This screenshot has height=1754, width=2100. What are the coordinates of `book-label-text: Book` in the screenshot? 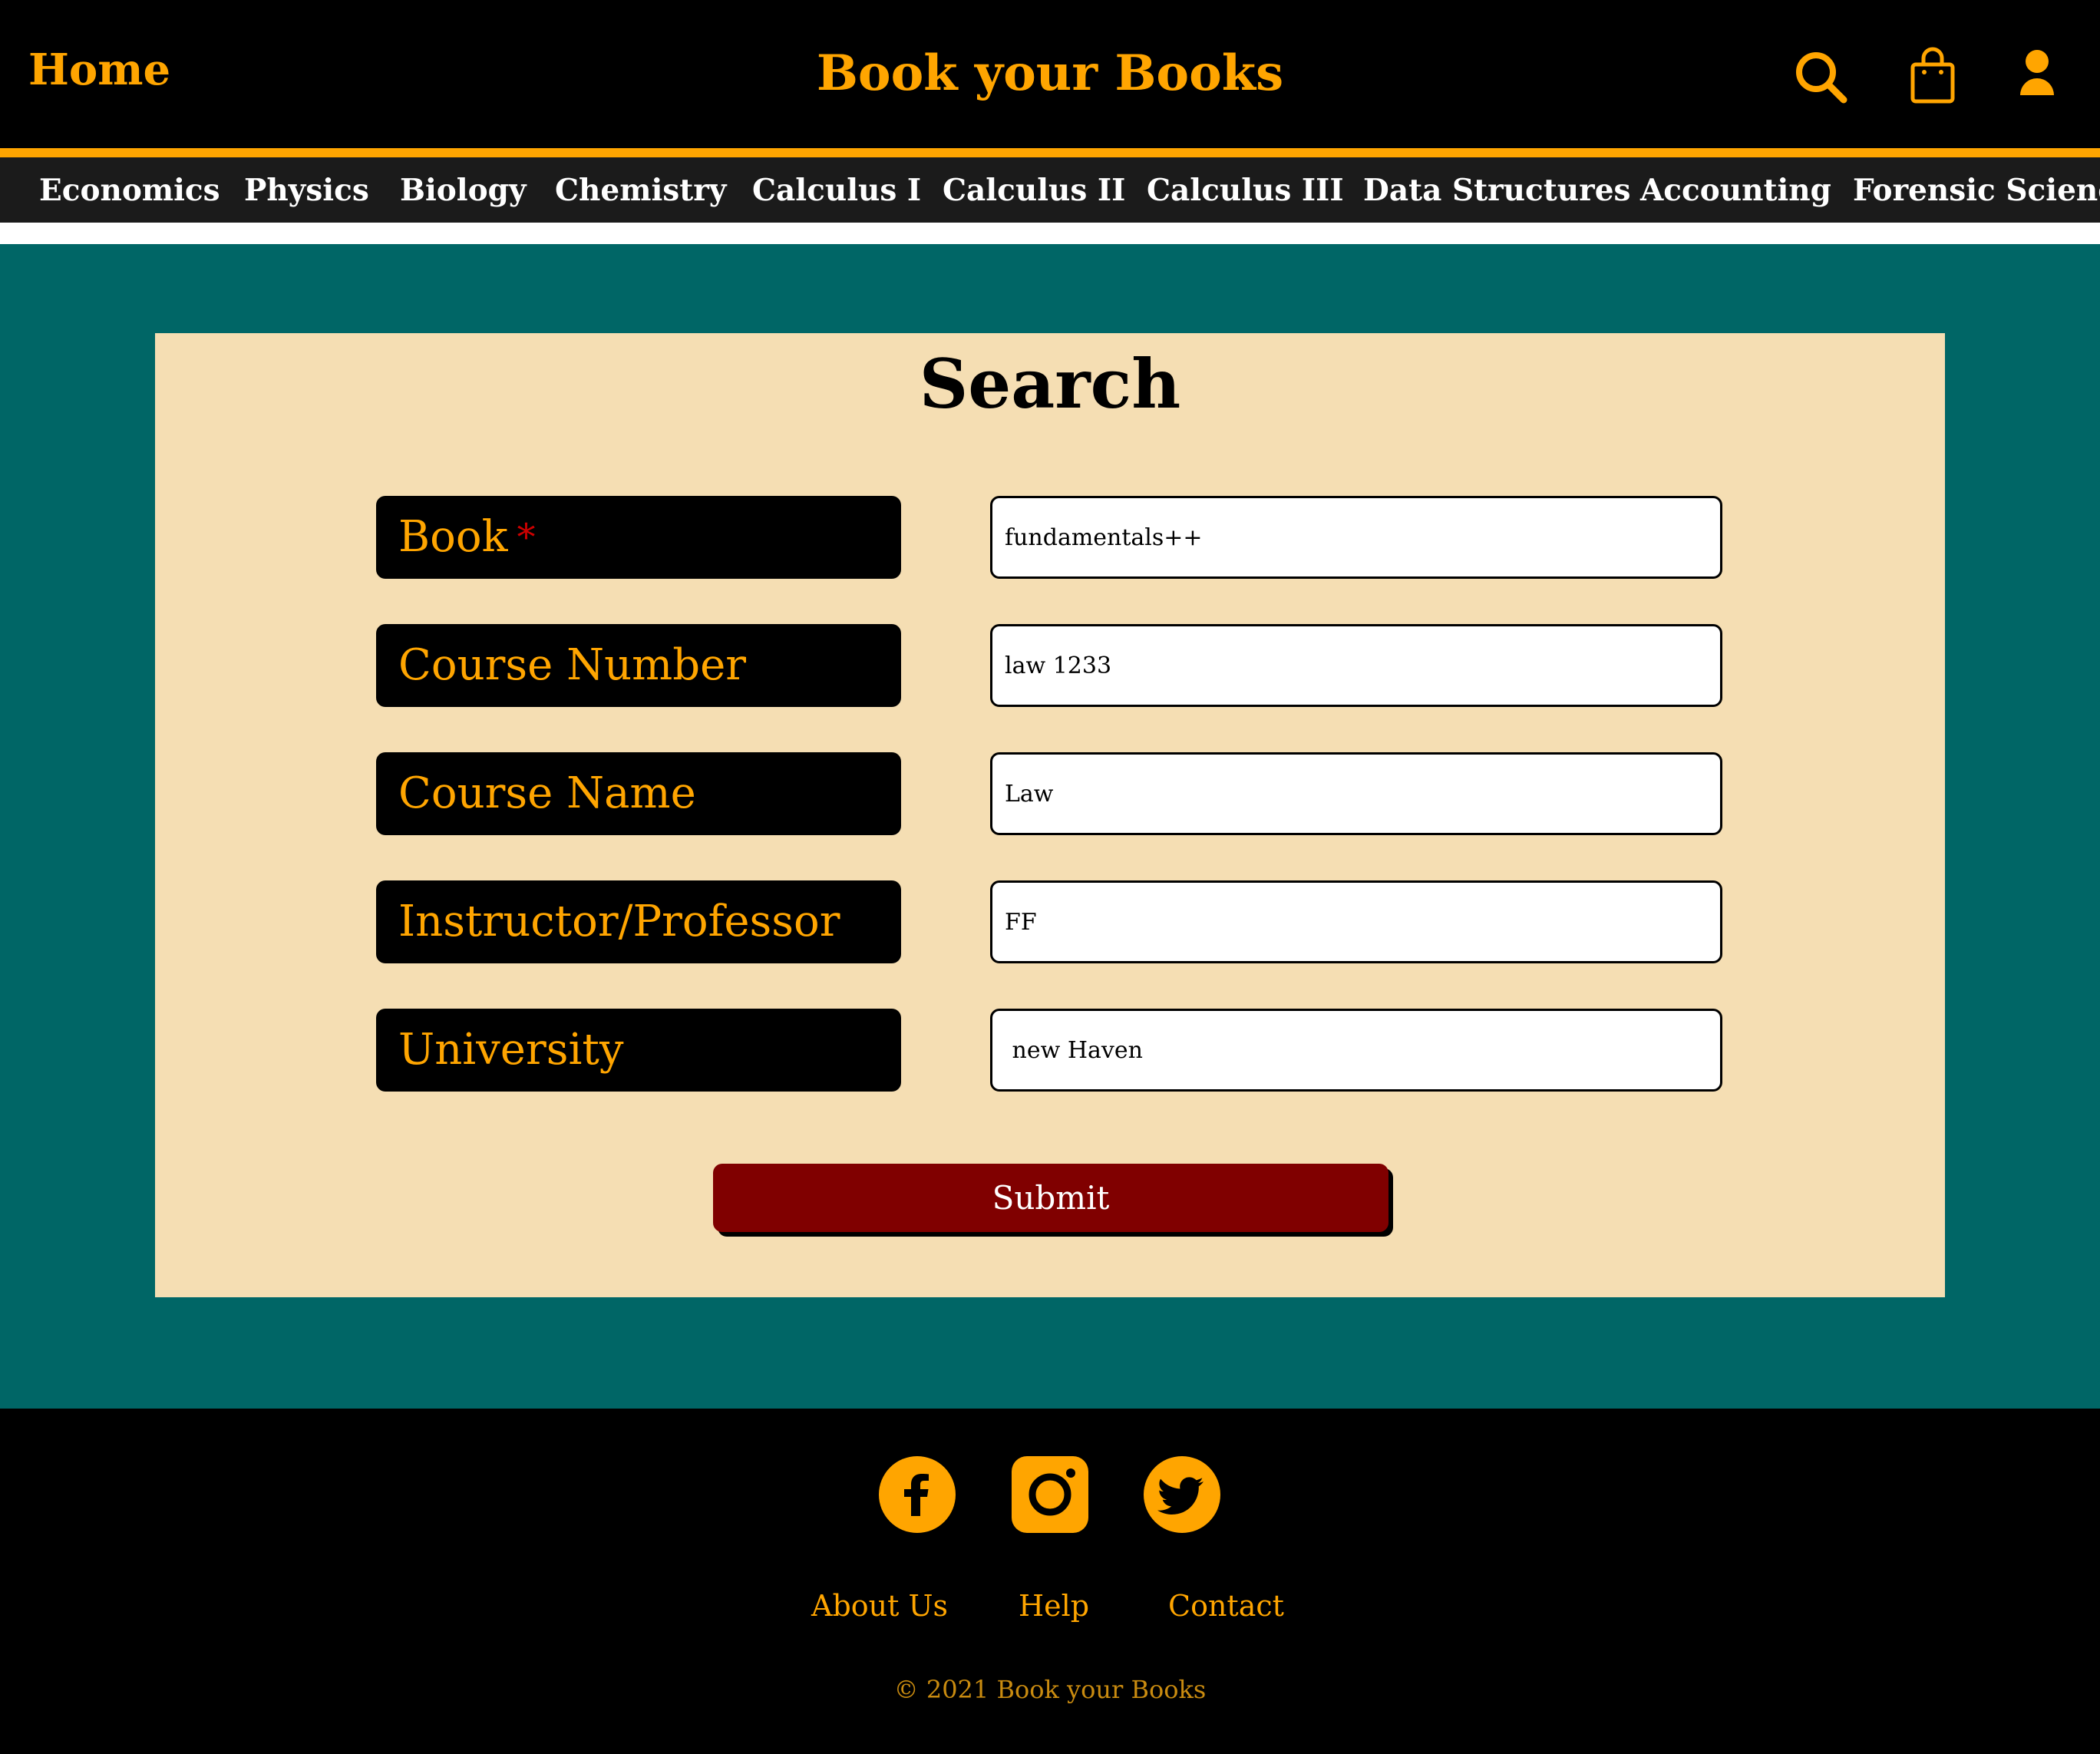 It's located at (453, 537).